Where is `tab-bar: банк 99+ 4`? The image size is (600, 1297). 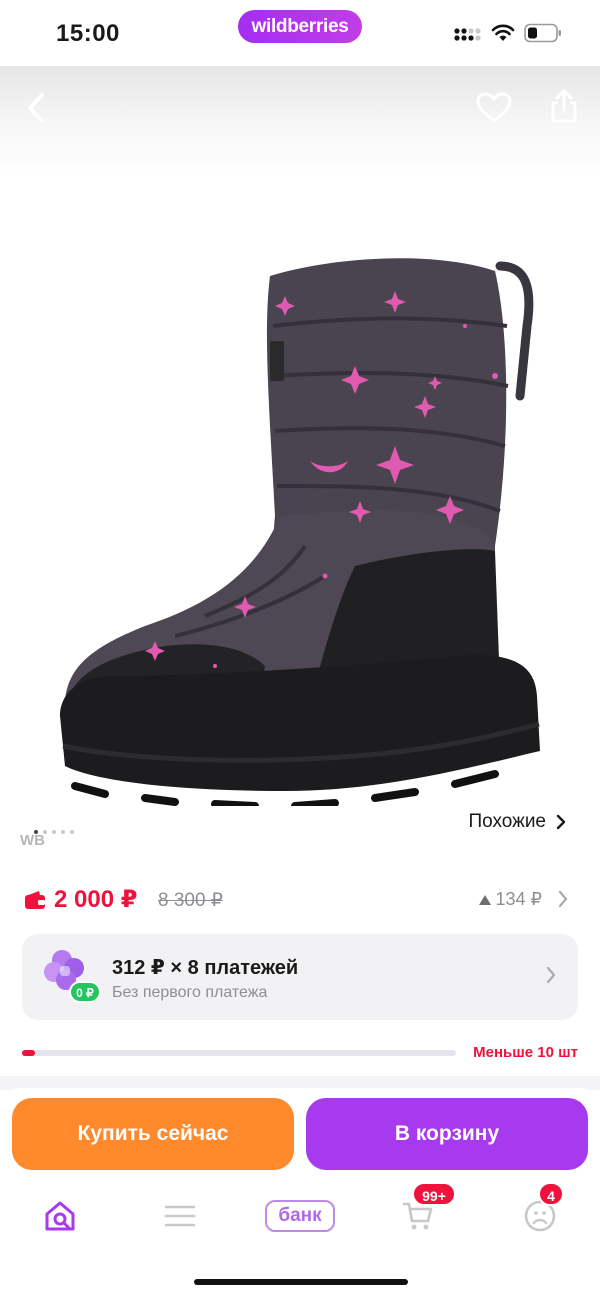
tab-bar: банк 99+ 4 is located at coordinates (300, 1214).